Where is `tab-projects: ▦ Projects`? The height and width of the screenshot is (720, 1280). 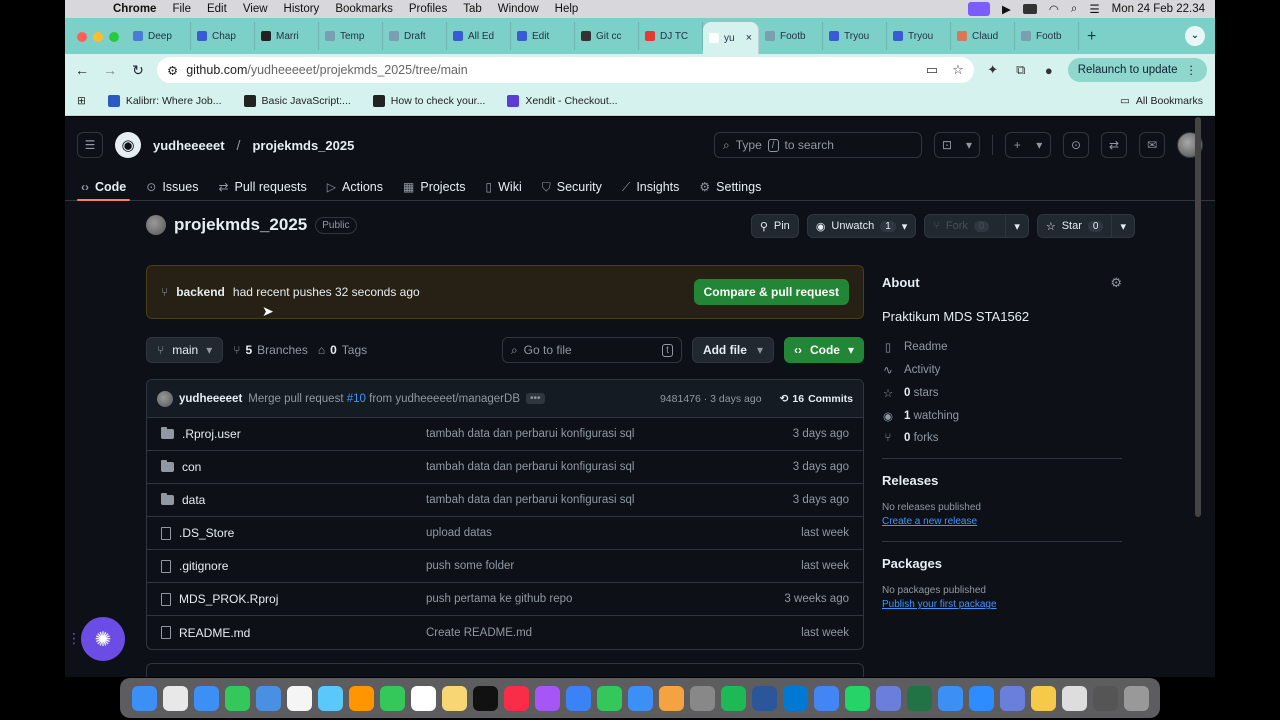
tab-projects: ▦ Projects is located at coordinates (434, 187).